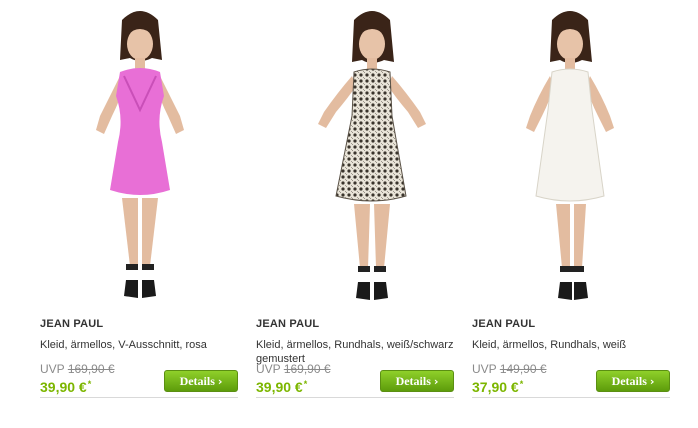  I want to click on sale-price: 37,90 €*, so click(497, 387).